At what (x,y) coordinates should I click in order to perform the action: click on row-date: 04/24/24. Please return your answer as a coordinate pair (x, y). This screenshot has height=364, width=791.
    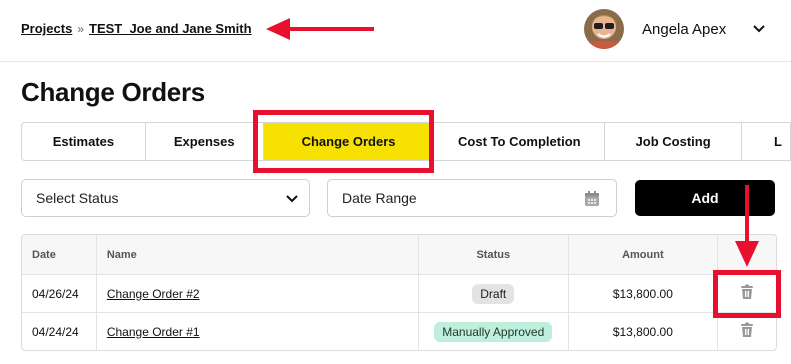
    Looking at the image, I should click on (59, 331).